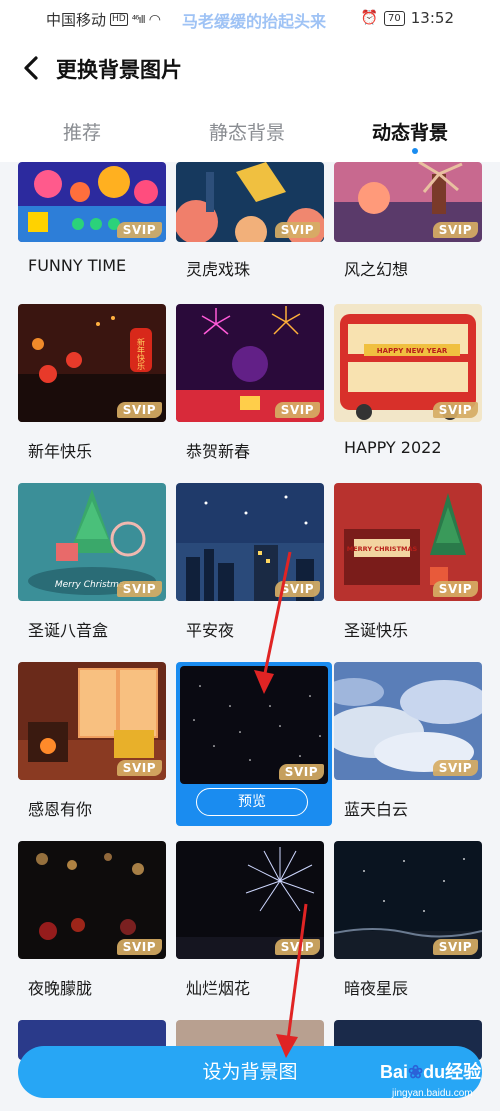  I want to click on wallpaper-card: SVIP 风之幻想, so click(408, 242).